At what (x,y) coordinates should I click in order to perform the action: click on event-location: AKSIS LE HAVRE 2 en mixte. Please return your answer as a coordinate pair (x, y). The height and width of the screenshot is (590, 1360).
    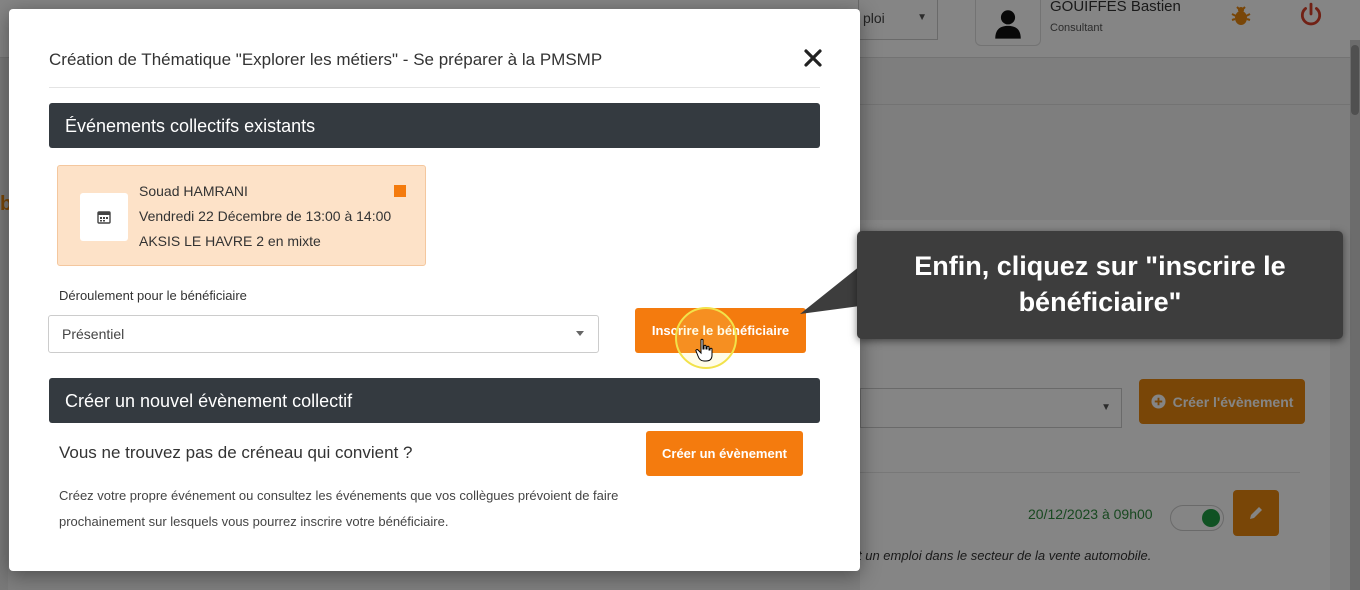
    Looking at the image, I should click on (230, 241).